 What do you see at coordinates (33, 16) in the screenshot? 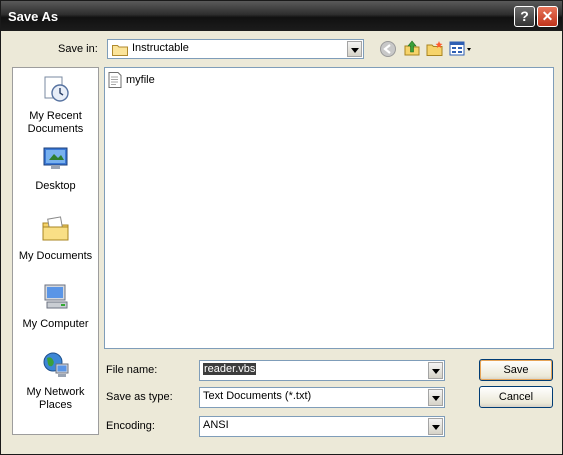
I see `window-title: Save As` at bounding box center [33, 16].